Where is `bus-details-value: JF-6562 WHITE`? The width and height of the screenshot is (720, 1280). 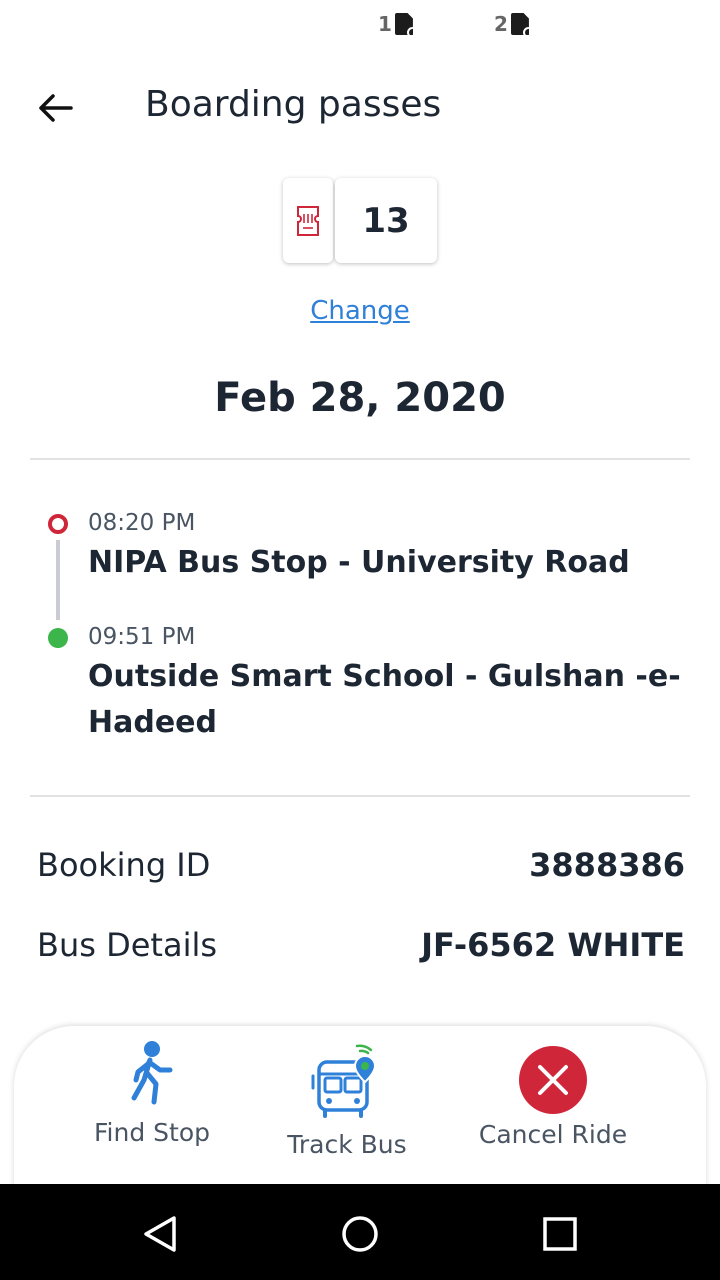 bus-details-value: JF-6562 WHITE is located at coordinates (553, 945).